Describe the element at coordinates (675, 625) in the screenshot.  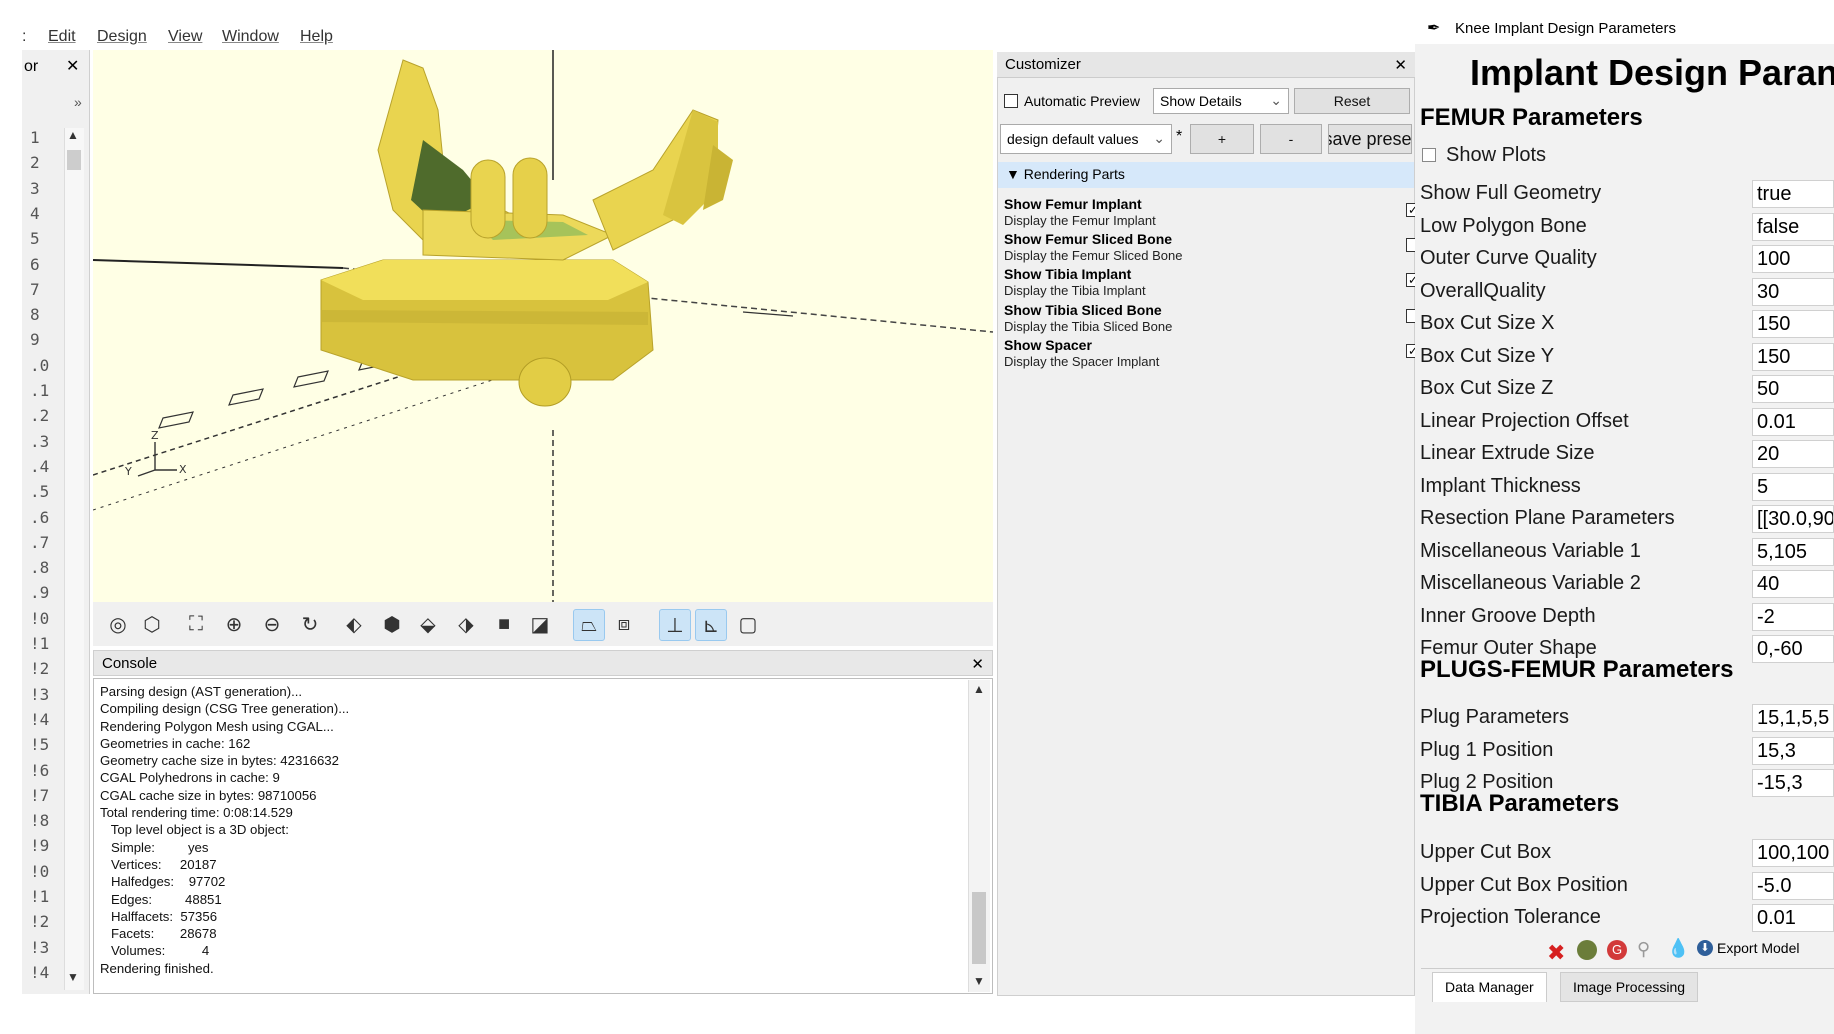
I see `show-axes-icon: ⊥` at that location.